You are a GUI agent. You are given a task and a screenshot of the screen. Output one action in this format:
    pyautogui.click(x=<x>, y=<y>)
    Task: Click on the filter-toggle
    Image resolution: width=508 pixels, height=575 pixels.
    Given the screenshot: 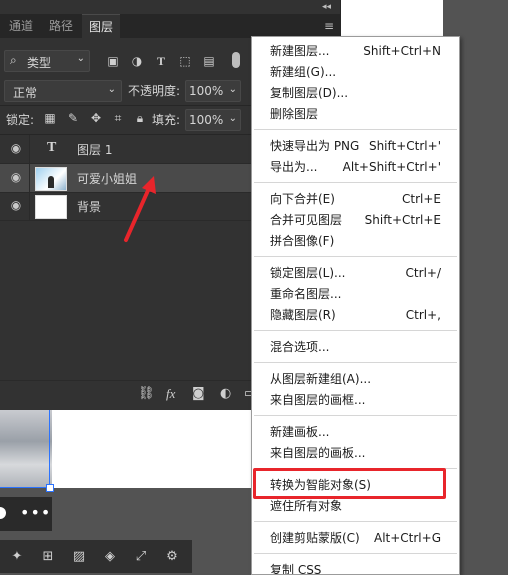 What is the action you would take?
    pyautogui.click(x=236, y=60)
    